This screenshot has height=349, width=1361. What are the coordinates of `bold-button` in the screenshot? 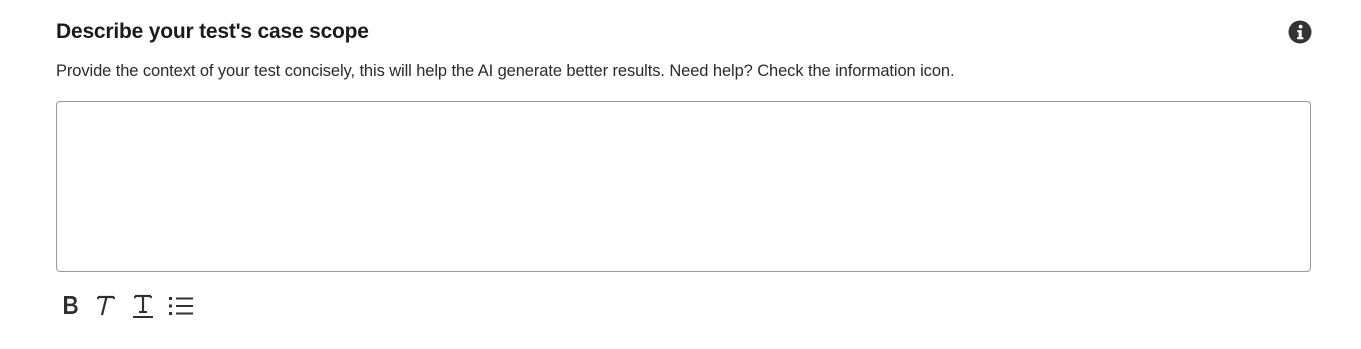 It's located at (71, 306).